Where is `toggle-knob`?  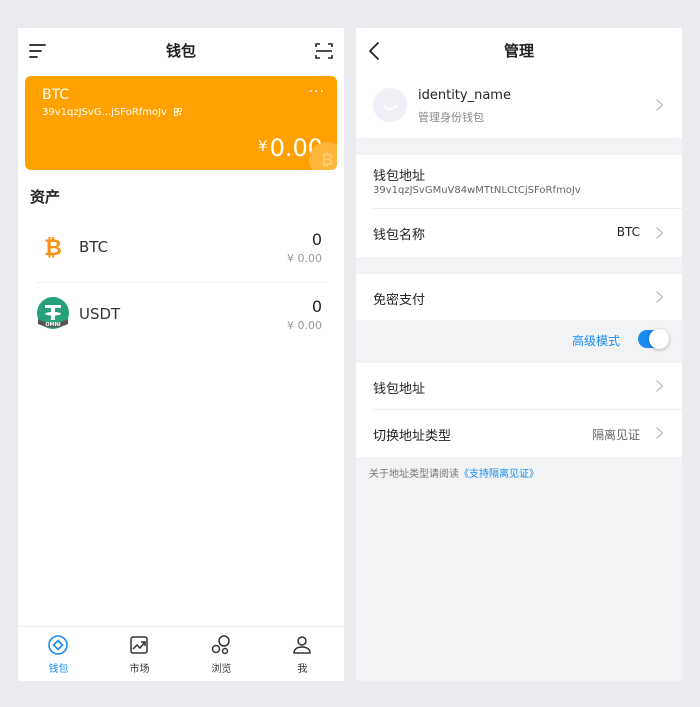 toggle-knob is located at coordinates (659, 339).